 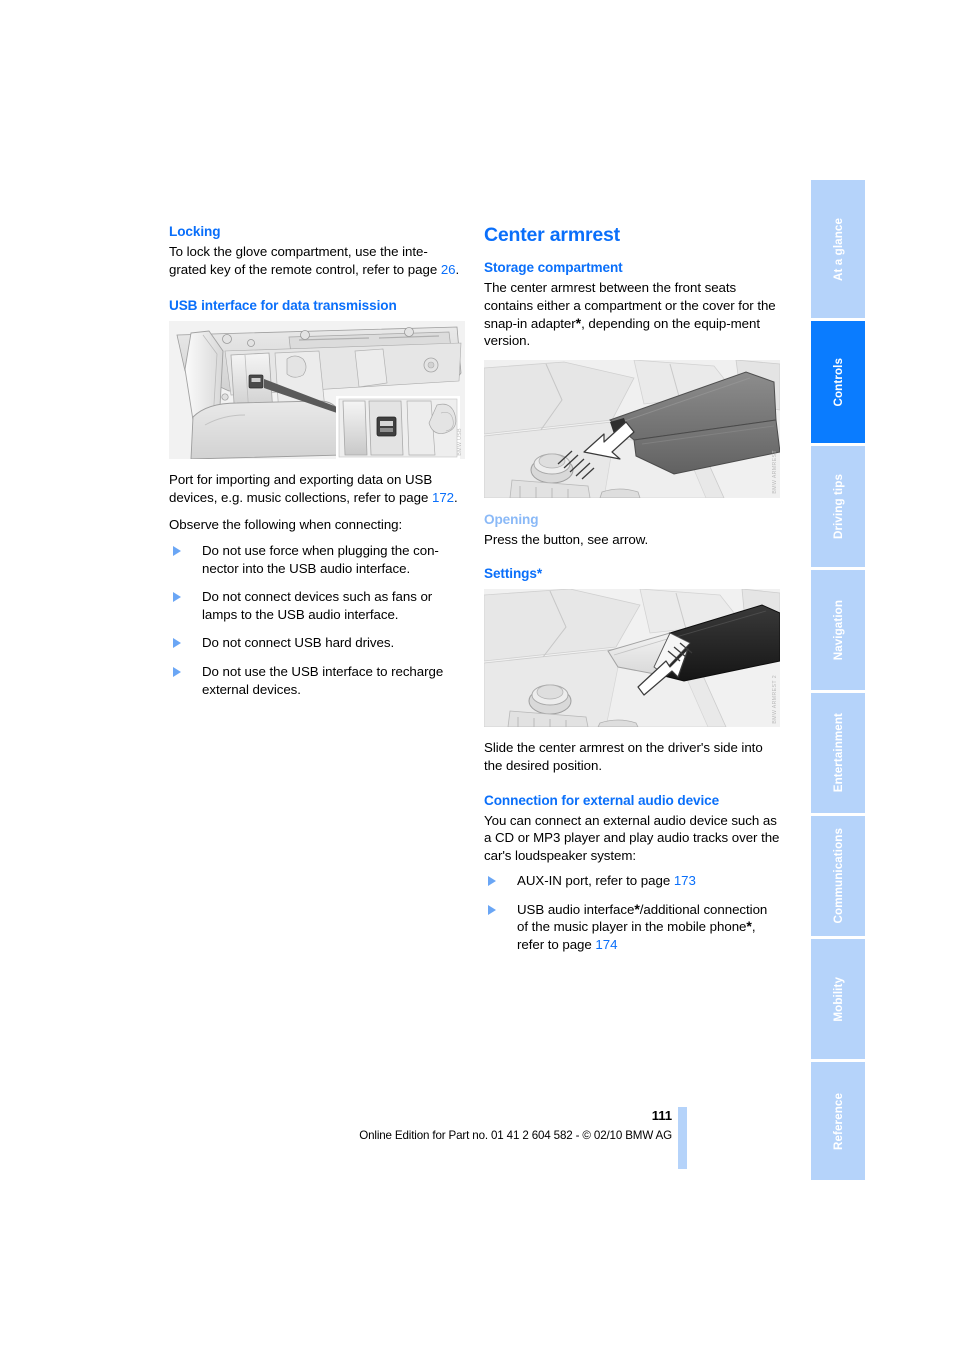 I want to click on sidebar-item-navigation: Navigation, so click(x=838, y=630).